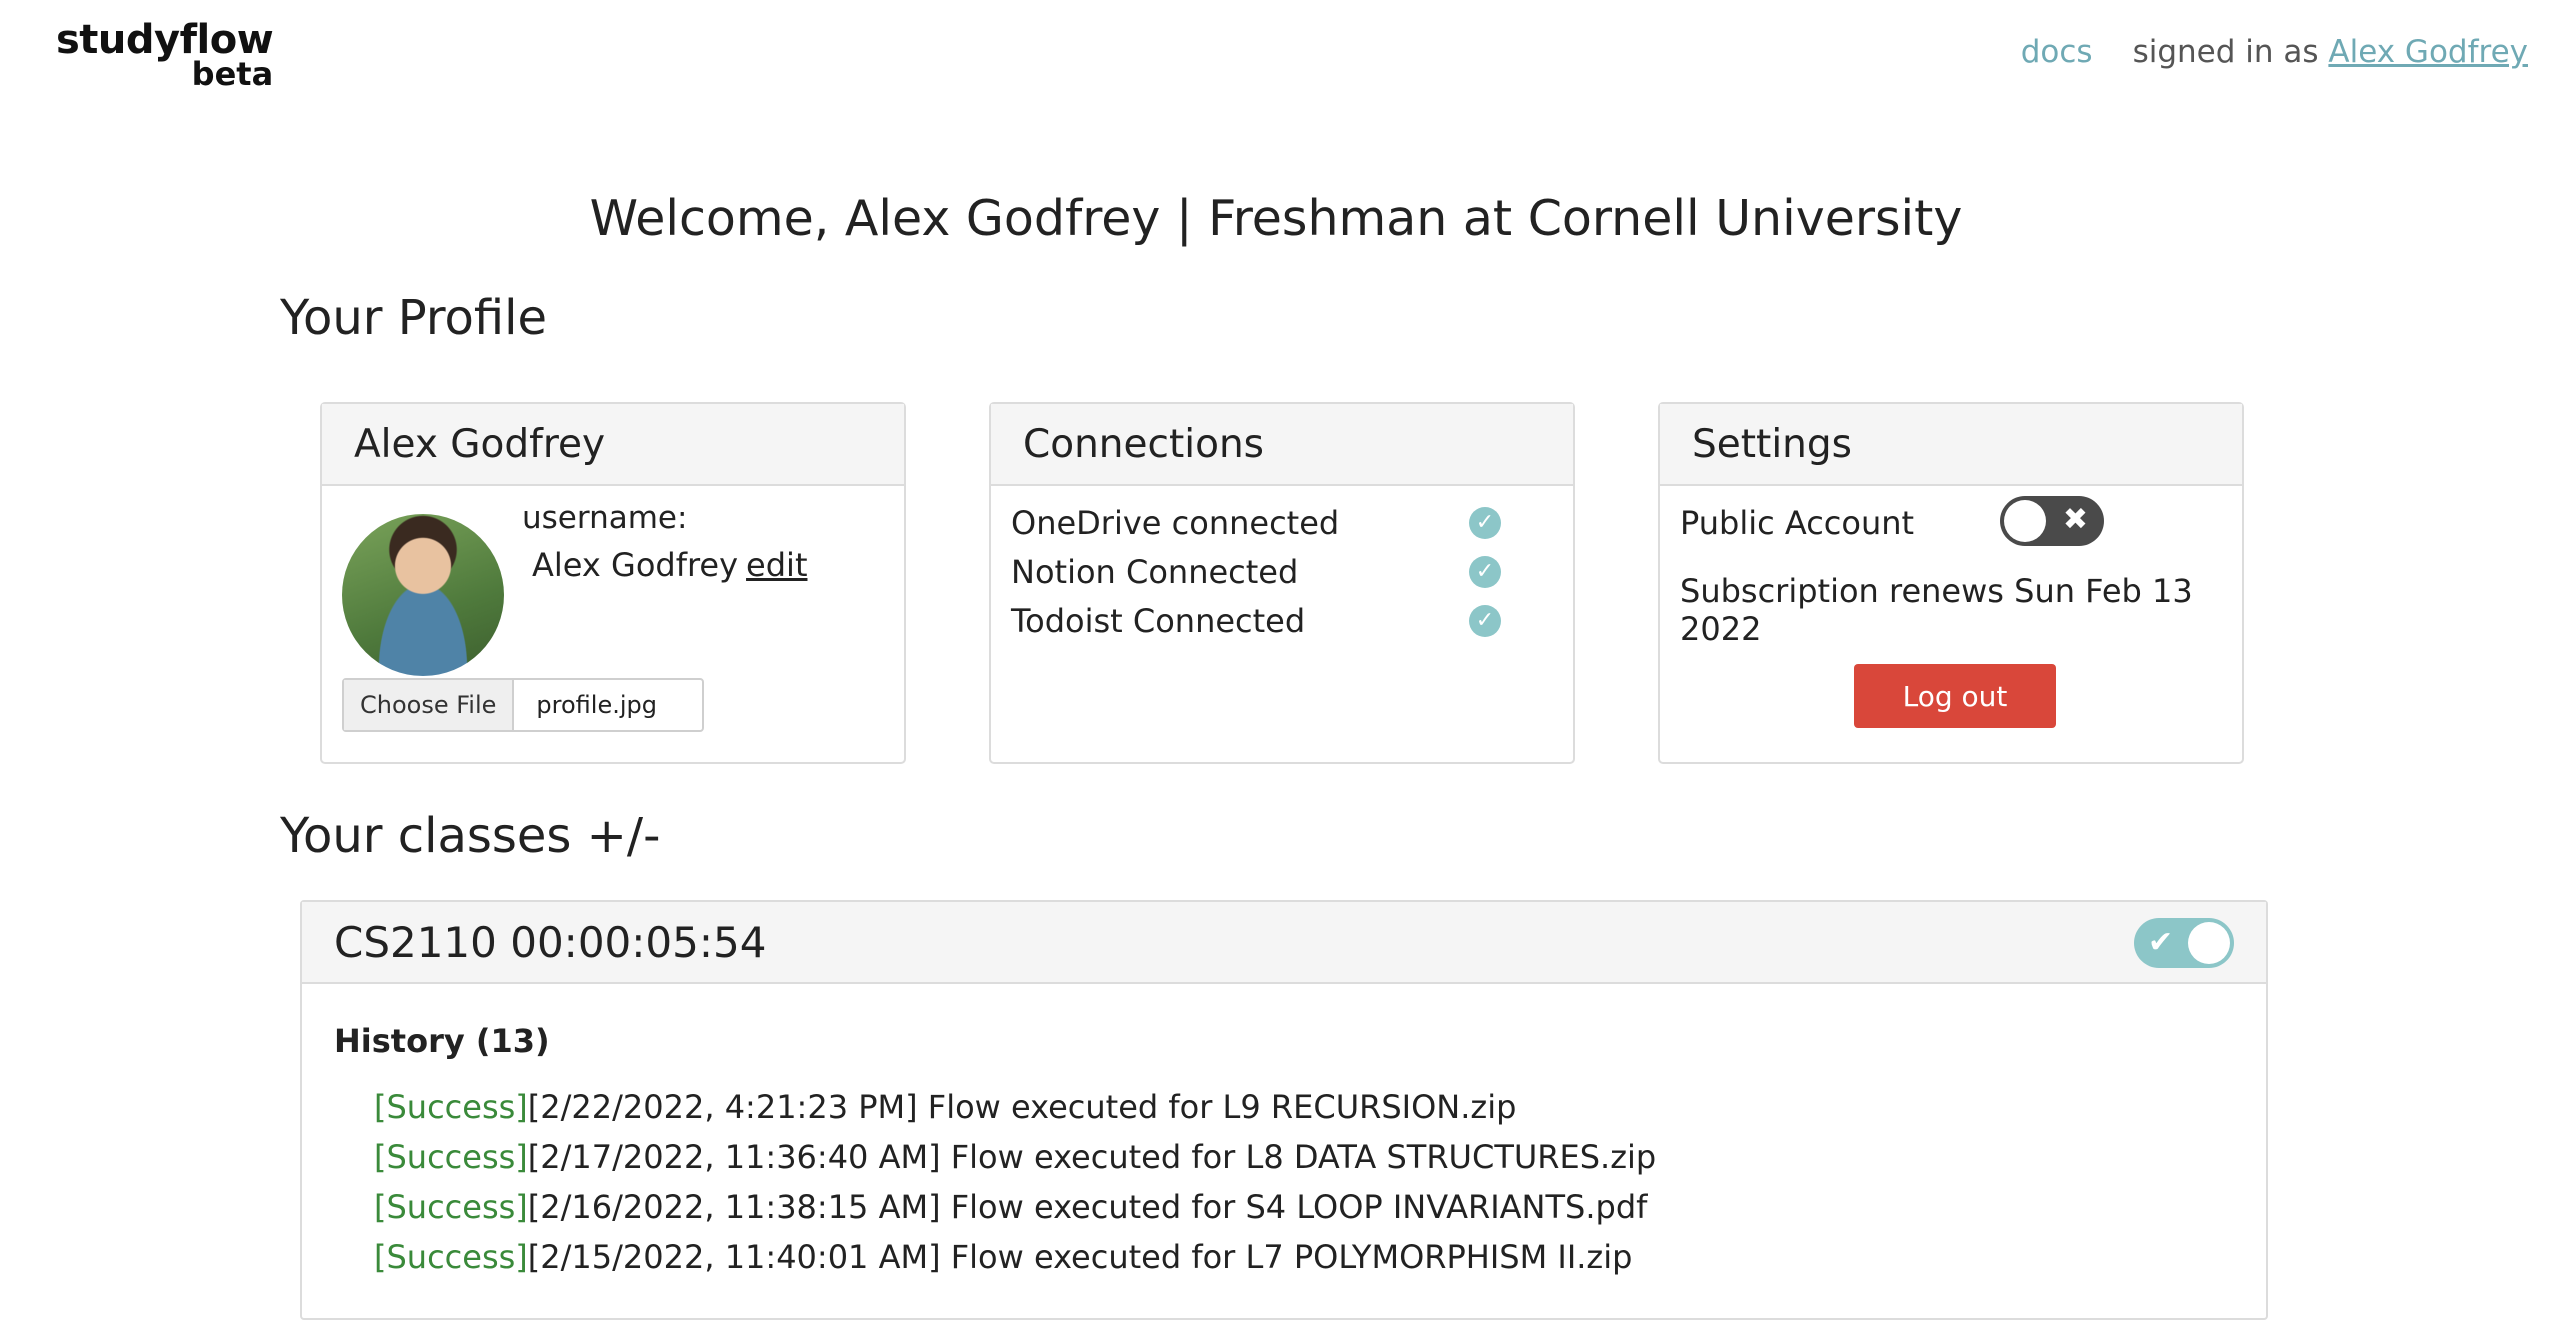 The image size is (2552, 1336). What do you see at coordinates (442, 1041) in the screenshot?
I see `history-title: History (13)` at bounding box center [442, 1041].